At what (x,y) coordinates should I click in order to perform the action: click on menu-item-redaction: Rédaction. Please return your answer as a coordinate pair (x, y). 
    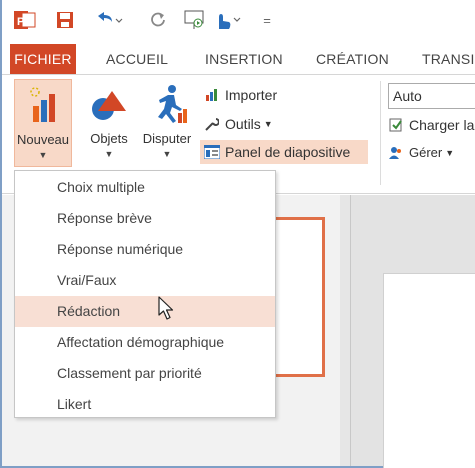
    Looking at the image, I should click on (145, 311).